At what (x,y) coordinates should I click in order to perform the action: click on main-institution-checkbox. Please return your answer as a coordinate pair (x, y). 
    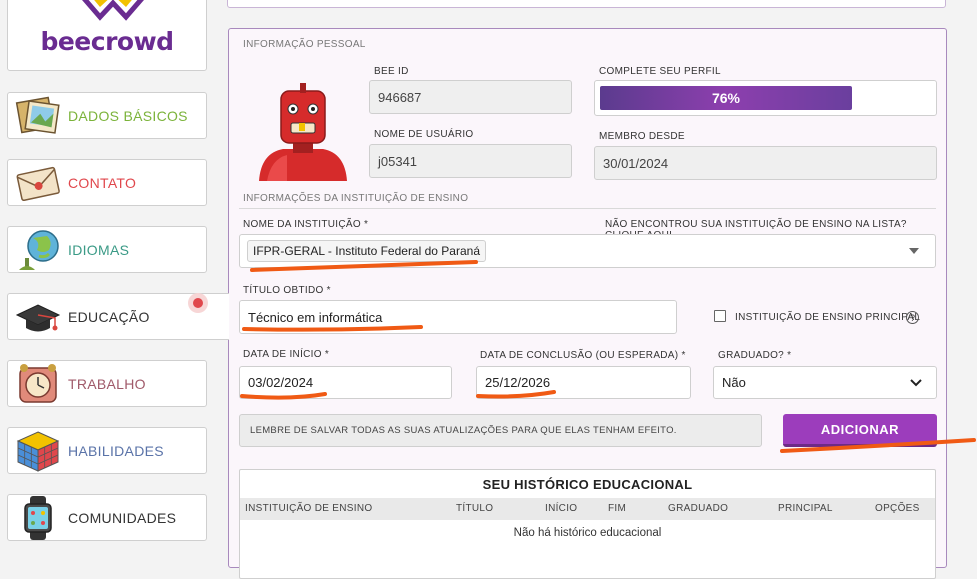
    Looking at the image, I should click on (720, 316).